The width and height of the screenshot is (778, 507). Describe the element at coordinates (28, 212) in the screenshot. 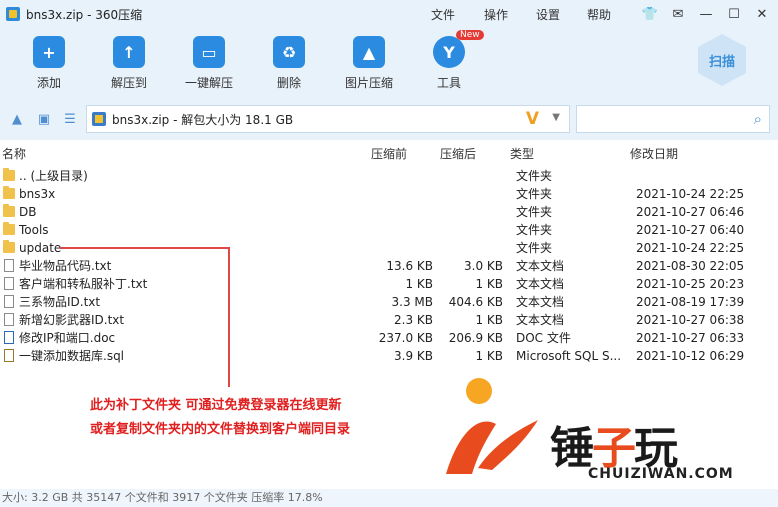

I see `cell-name: DB` at that location.